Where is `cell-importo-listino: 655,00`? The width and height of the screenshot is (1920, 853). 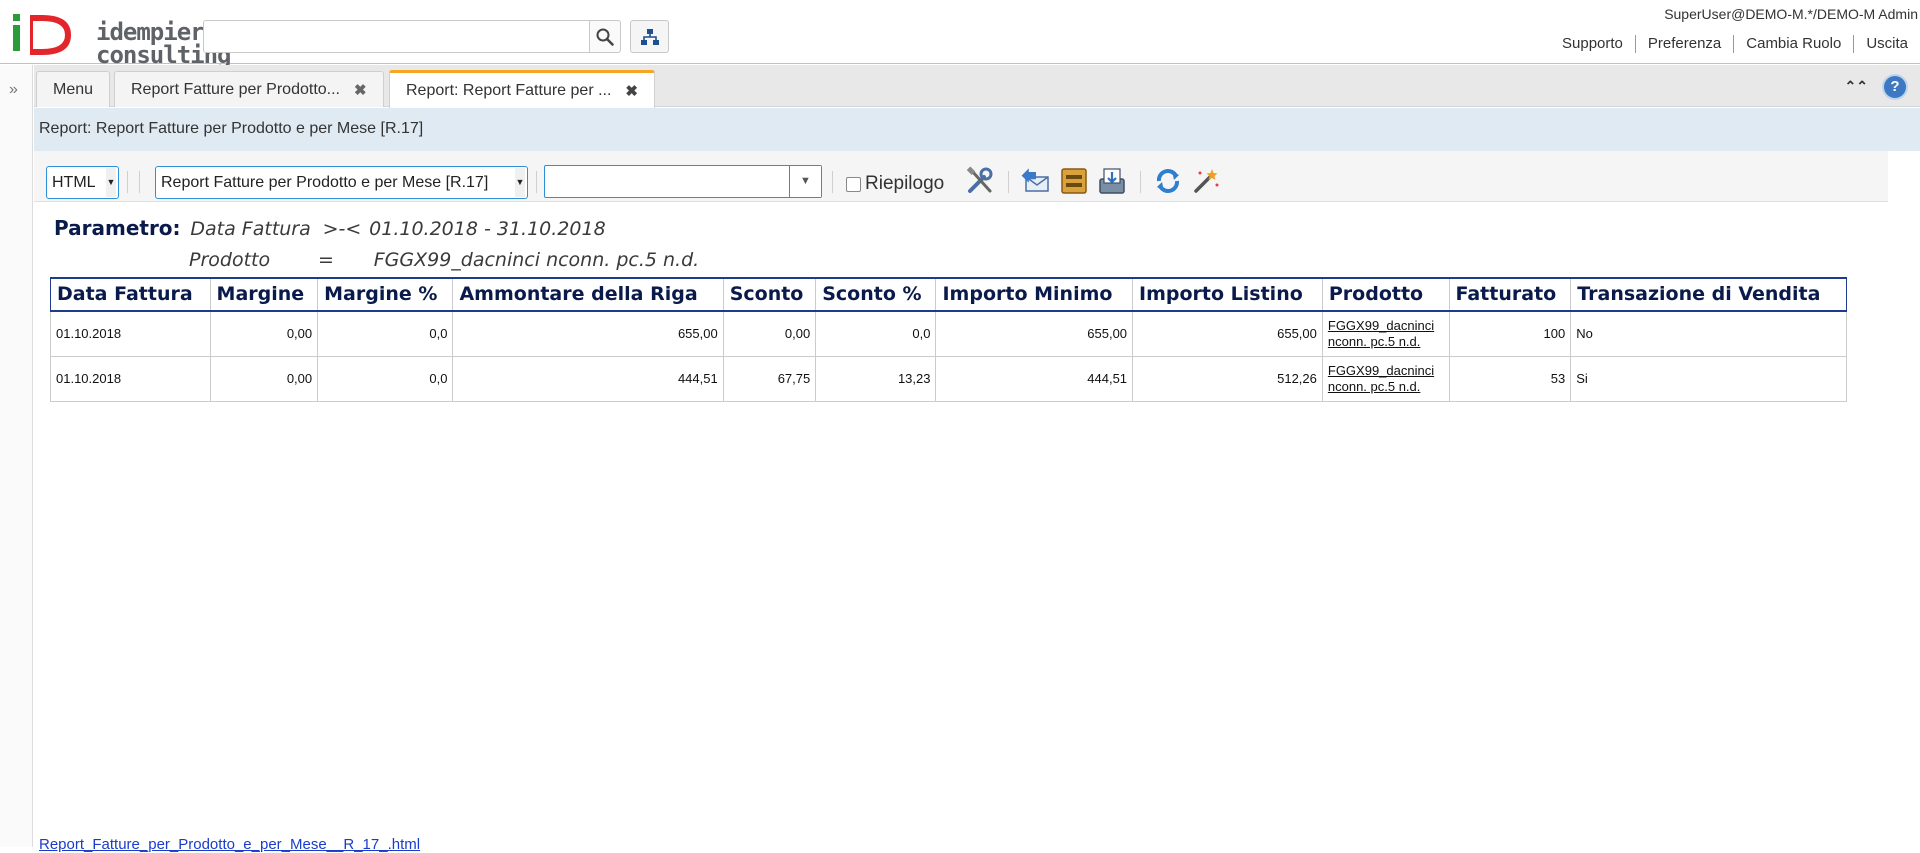 cell-importo-listino: 655,00 is located at coordinates (1227, 333).